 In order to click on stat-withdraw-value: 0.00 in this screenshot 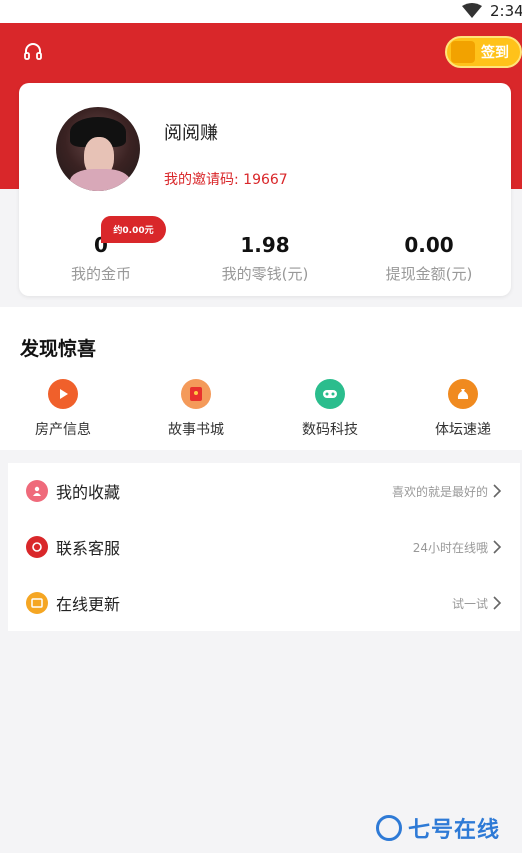, I will do `click(429, 245)`.